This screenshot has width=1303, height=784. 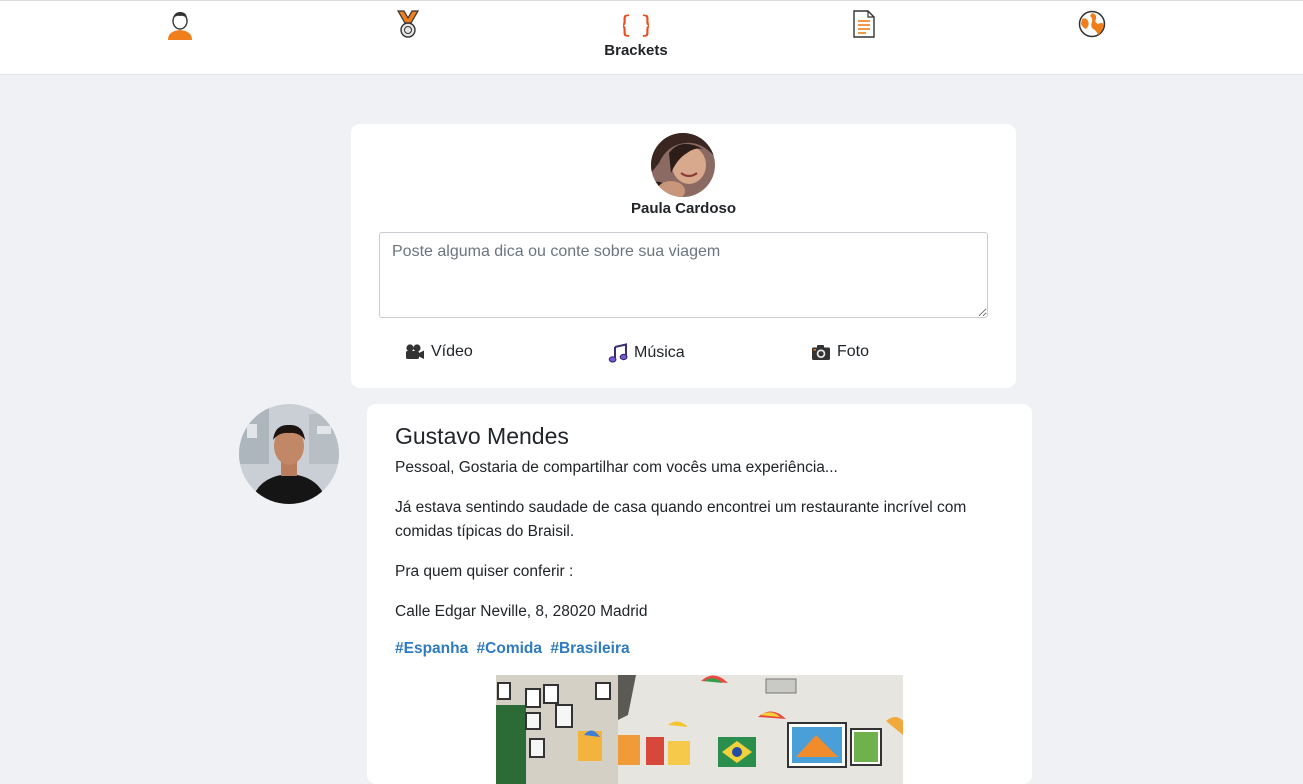 I want to click on music-note-icon, so click(x=618, y=353).